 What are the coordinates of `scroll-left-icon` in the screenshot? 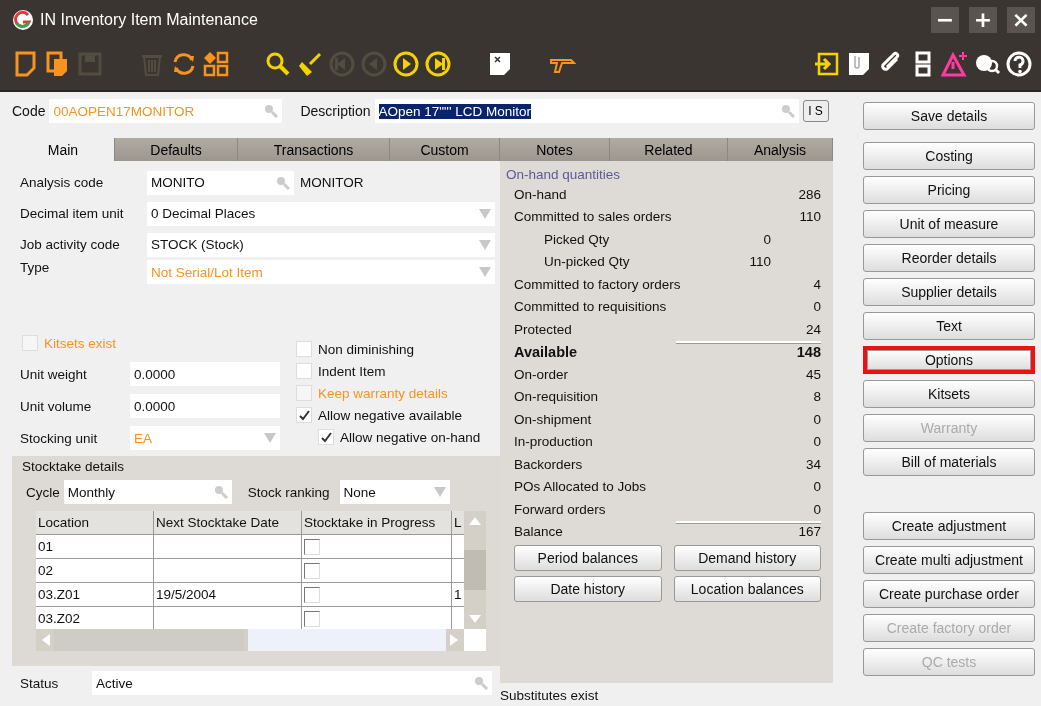 It's located at (46, 640).